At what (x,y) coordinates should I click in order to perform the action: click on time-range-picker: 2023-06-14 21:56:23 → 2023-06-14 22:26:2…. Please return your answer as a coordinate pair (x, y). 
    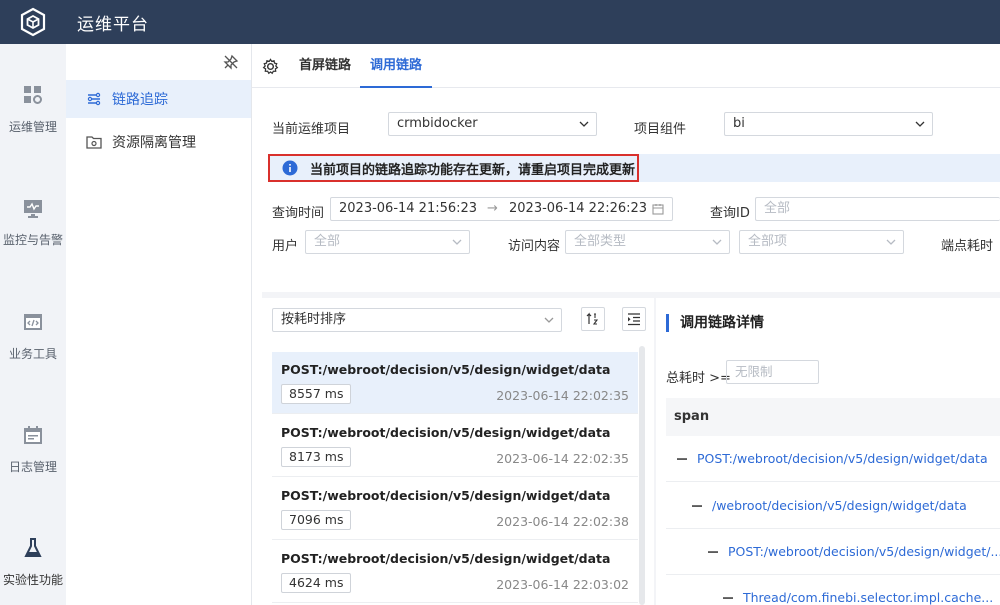
    Looking at the image, I should click on (501, 209).